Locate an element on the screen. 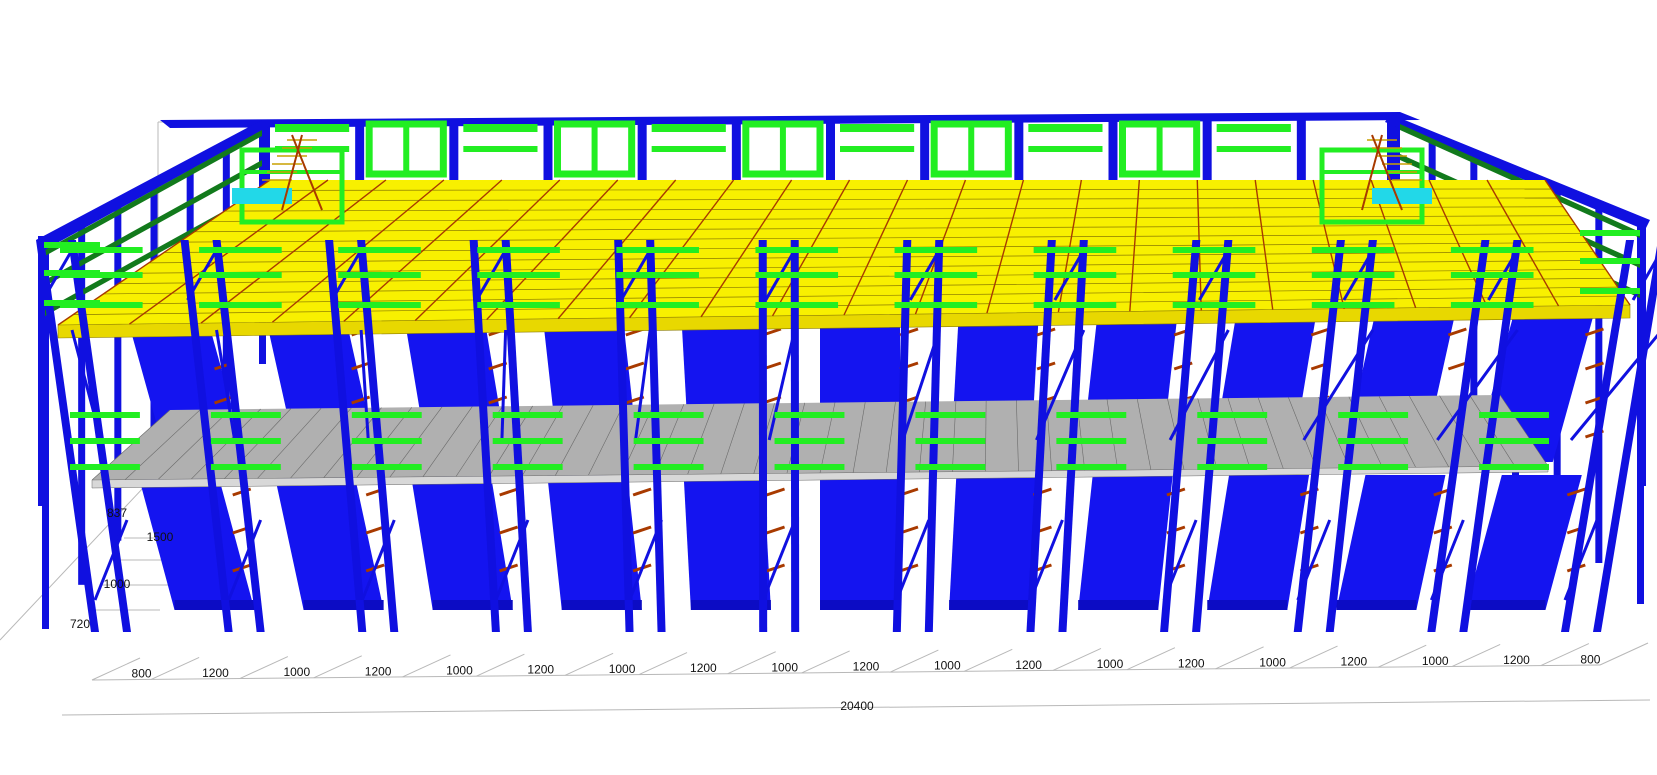 This screenshot has height=775, width=1657. height-label-1500: 1500 is located at coordinates (160, 537).